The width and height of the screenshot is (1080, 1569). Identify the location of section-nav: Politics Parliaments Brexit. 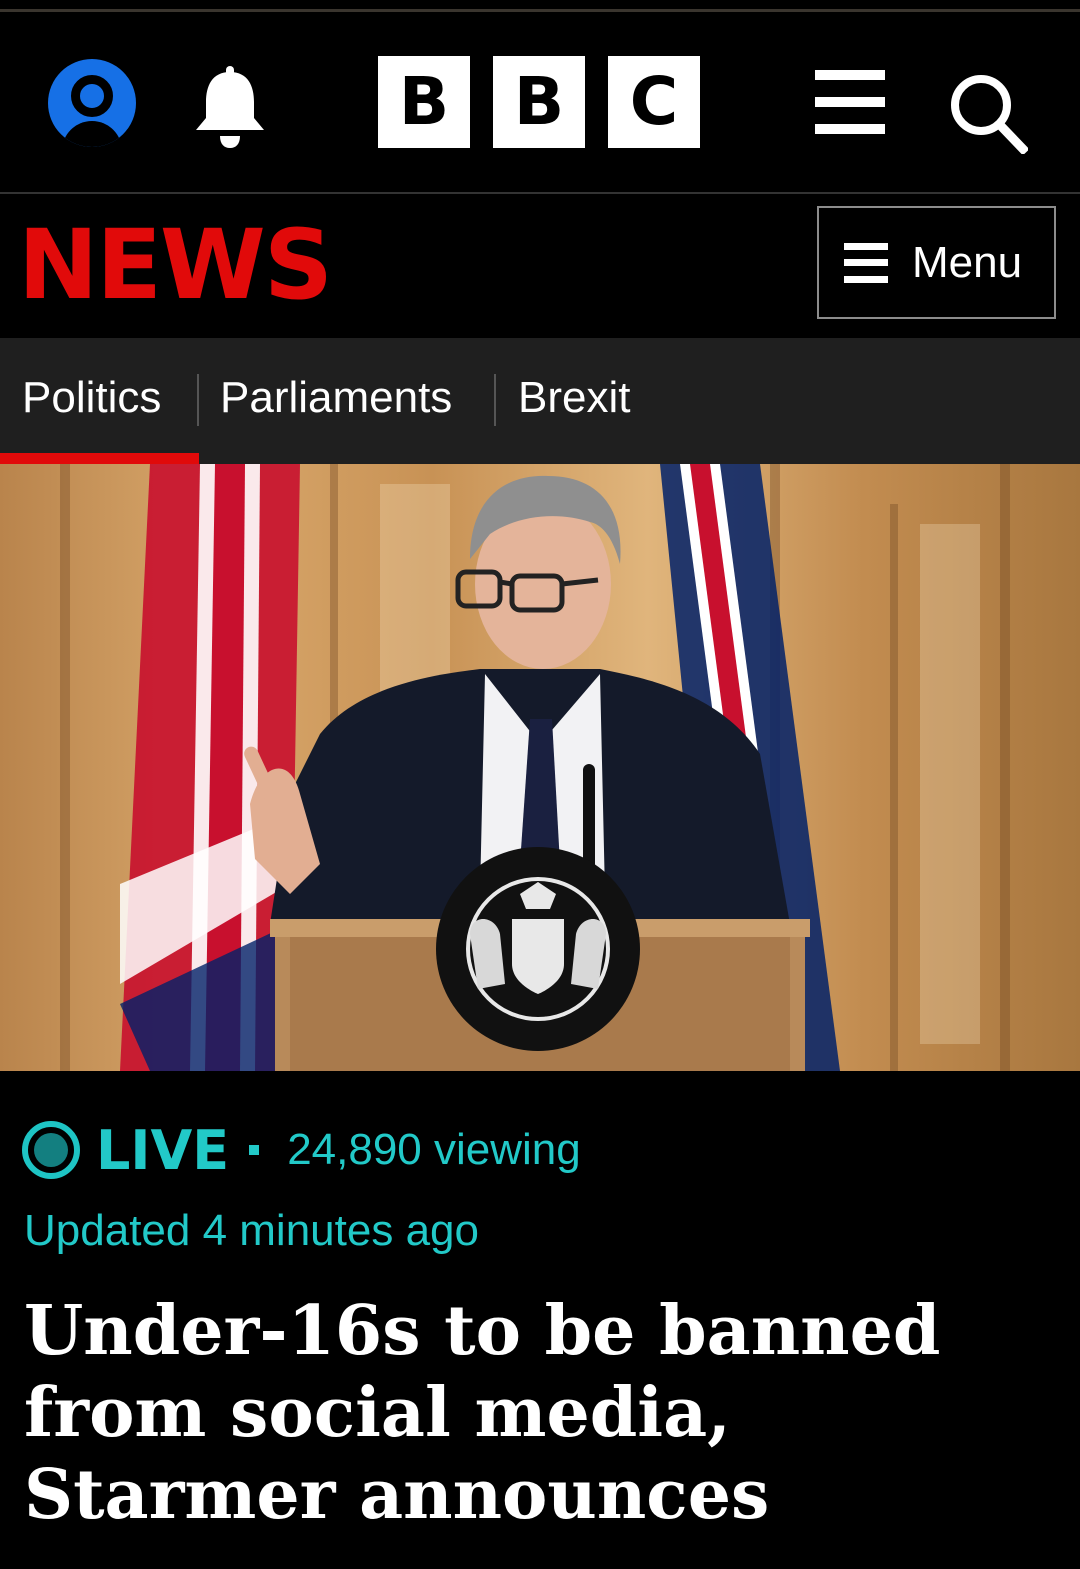
(540, 401).